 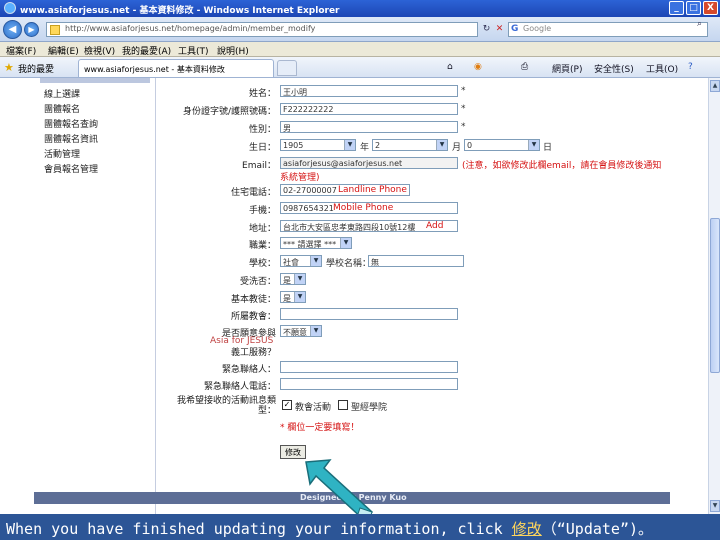 I want to click on favorites-star-icon: ★, so click(x=9, y=67).